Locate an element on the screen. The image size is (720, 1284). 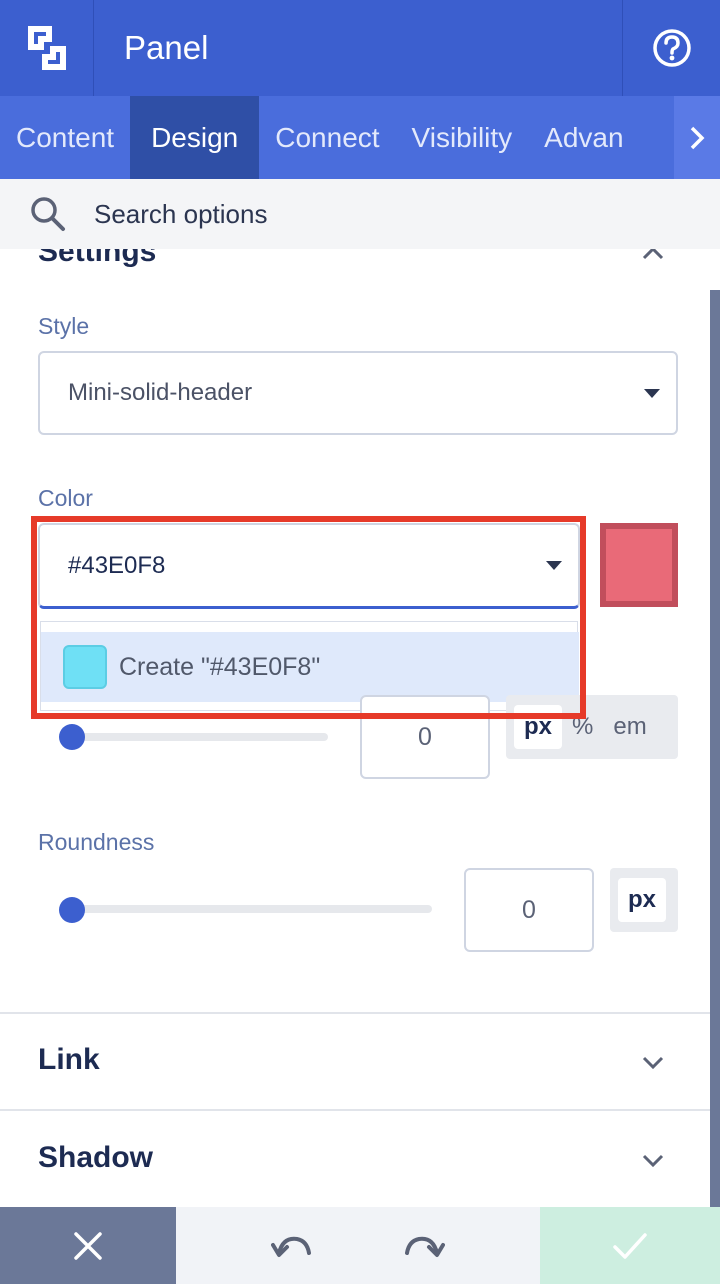
undo-icon is located at coordinates (292, 1246).